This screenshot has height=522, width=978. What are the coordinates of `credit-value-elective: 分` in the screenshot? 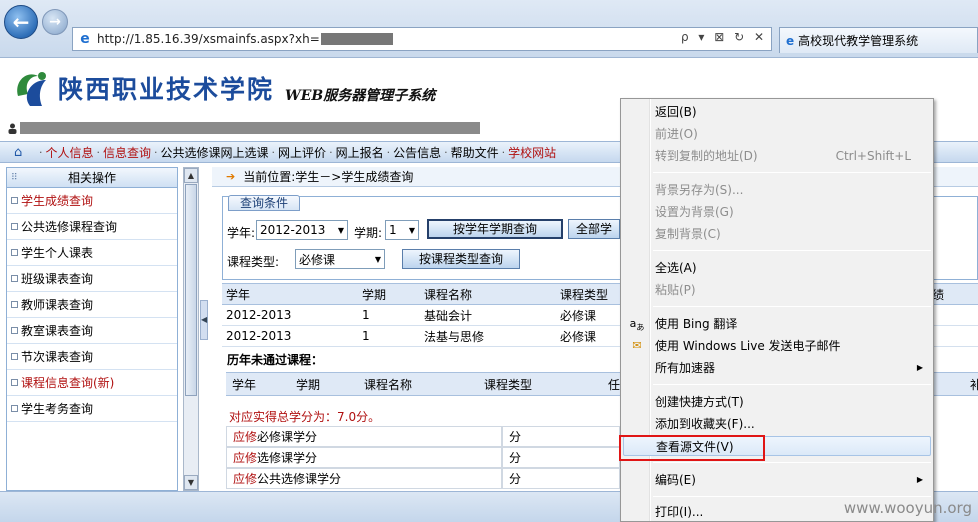 It's located at (561, 457).